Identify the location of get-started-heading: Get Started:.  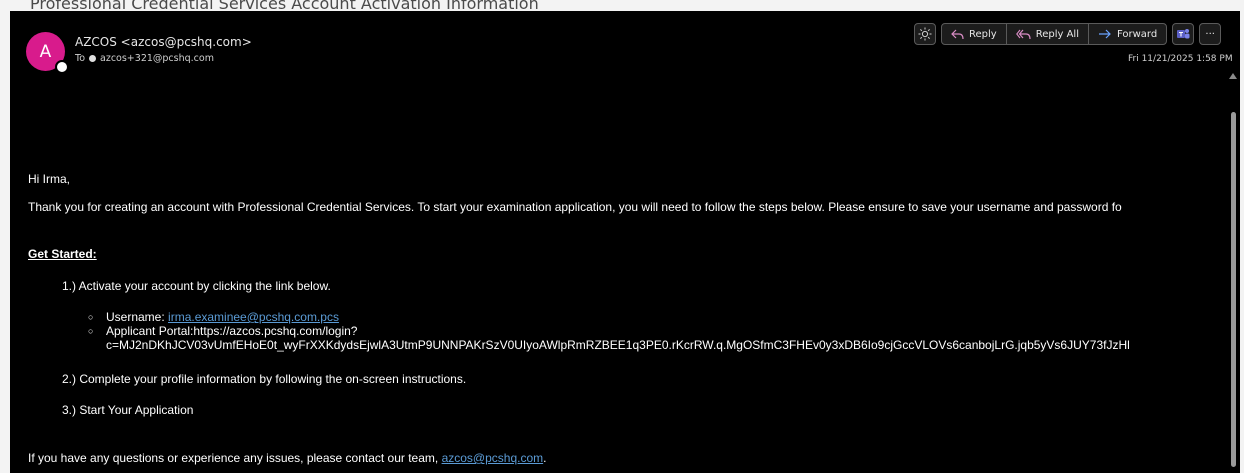
(62, 254).